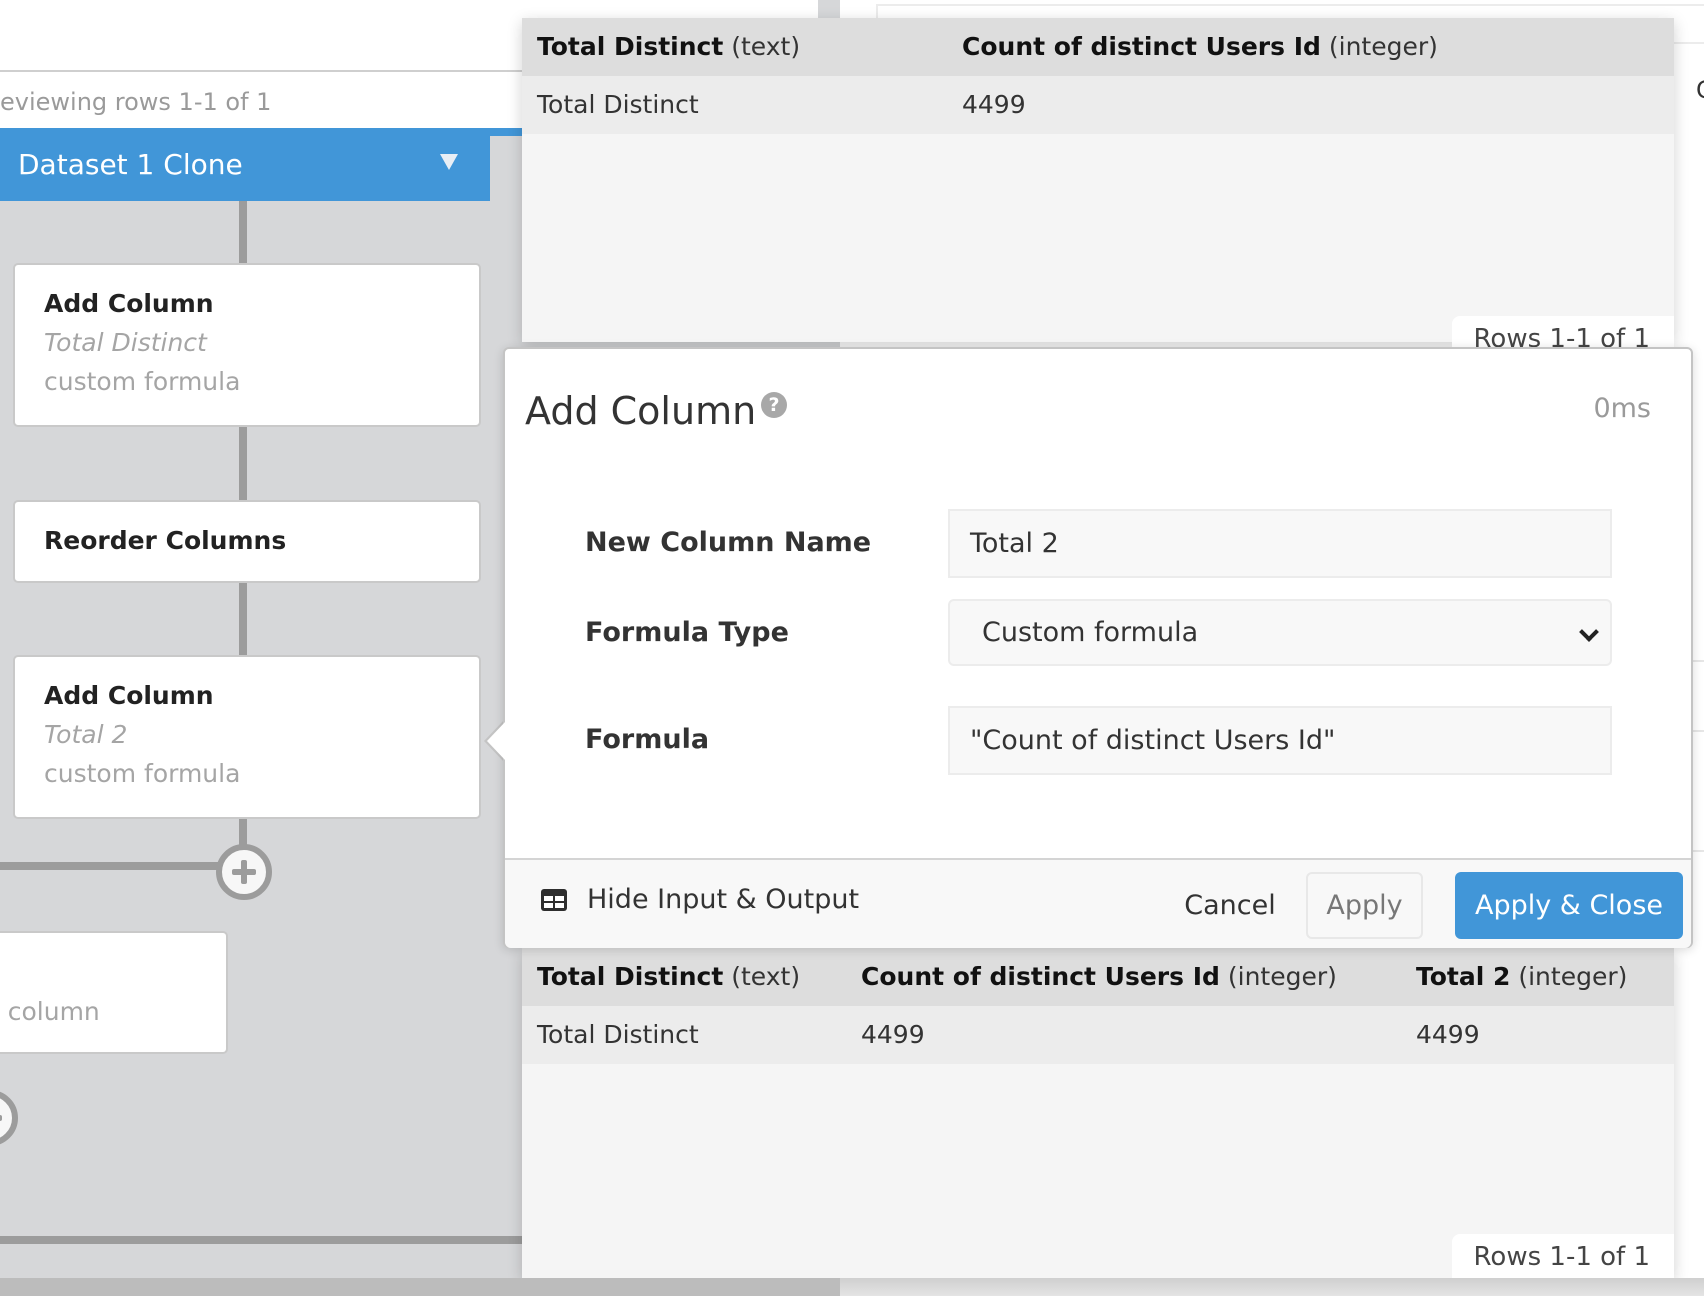  What do you see at coordinates (1280, 543) in the screenshot?
I see `new-column-name-input: Total 2` at bounding box center [1280, 543].